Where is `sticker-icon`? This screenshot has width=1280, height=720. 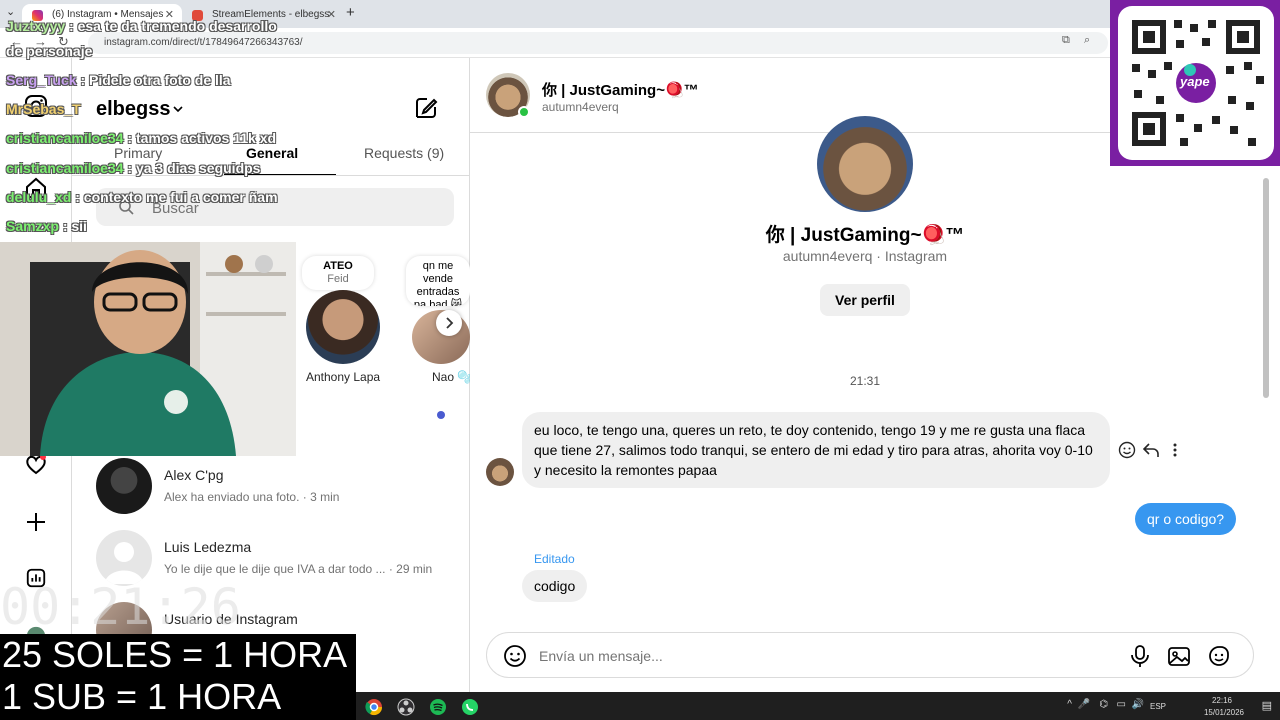 sticker-icon is located at coordinates (1219, 658).